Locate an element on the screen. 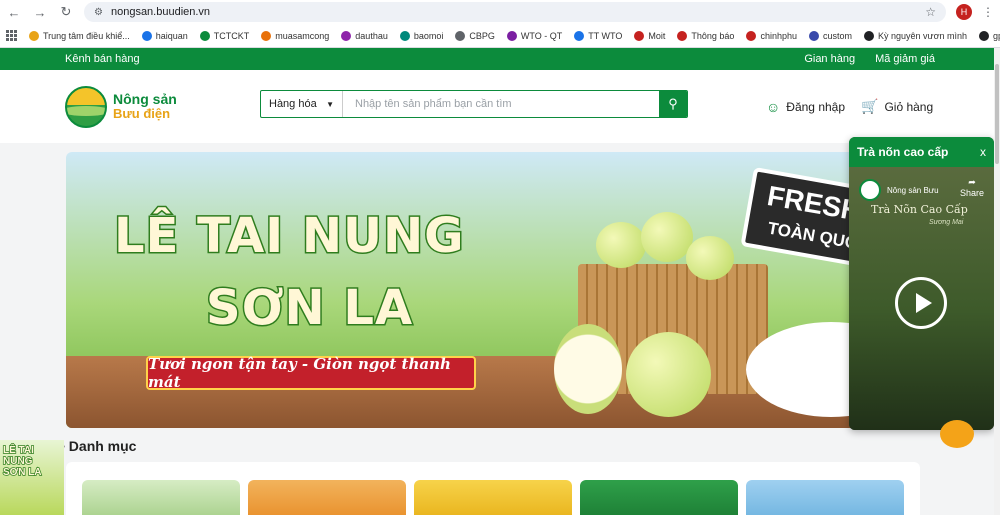  bookmark-item: TT WTO is located at coordinates (598, 35).